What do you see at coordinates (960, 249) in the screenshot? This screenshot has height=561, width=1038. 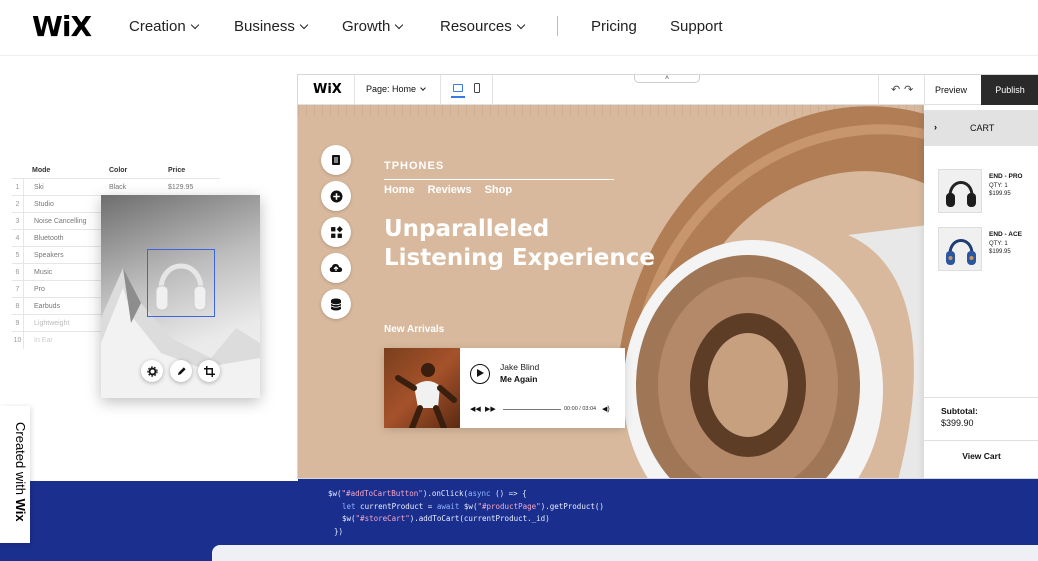 I see `product-thumbnail` at bounding box center [960, 249].